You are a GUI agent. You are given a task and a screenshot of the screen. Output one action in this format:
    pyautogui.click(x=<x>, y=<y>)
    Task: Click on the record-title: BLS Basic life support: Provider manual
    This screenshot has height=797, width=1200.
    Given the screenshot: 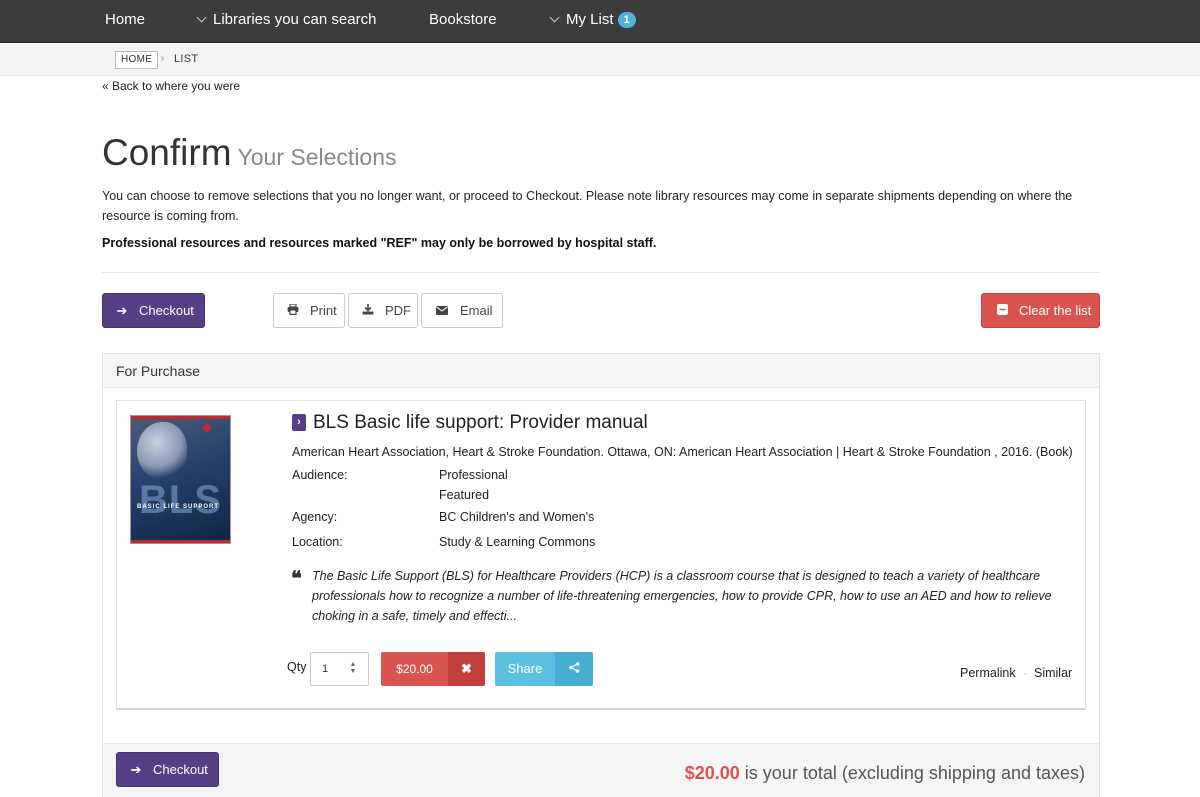 What is the action you would take?
    pyautogui.click(x=480, y=423)
    